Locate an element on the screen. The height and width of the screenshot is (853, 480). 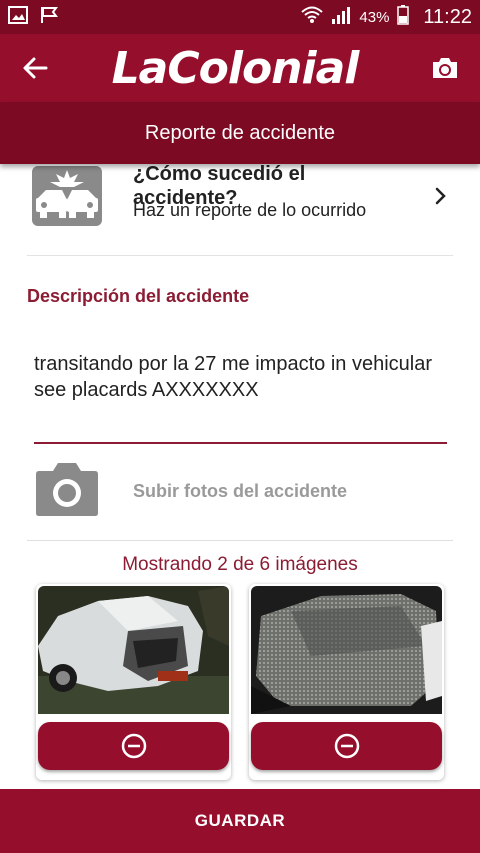
camera-button is located at coordinates (445, 68).